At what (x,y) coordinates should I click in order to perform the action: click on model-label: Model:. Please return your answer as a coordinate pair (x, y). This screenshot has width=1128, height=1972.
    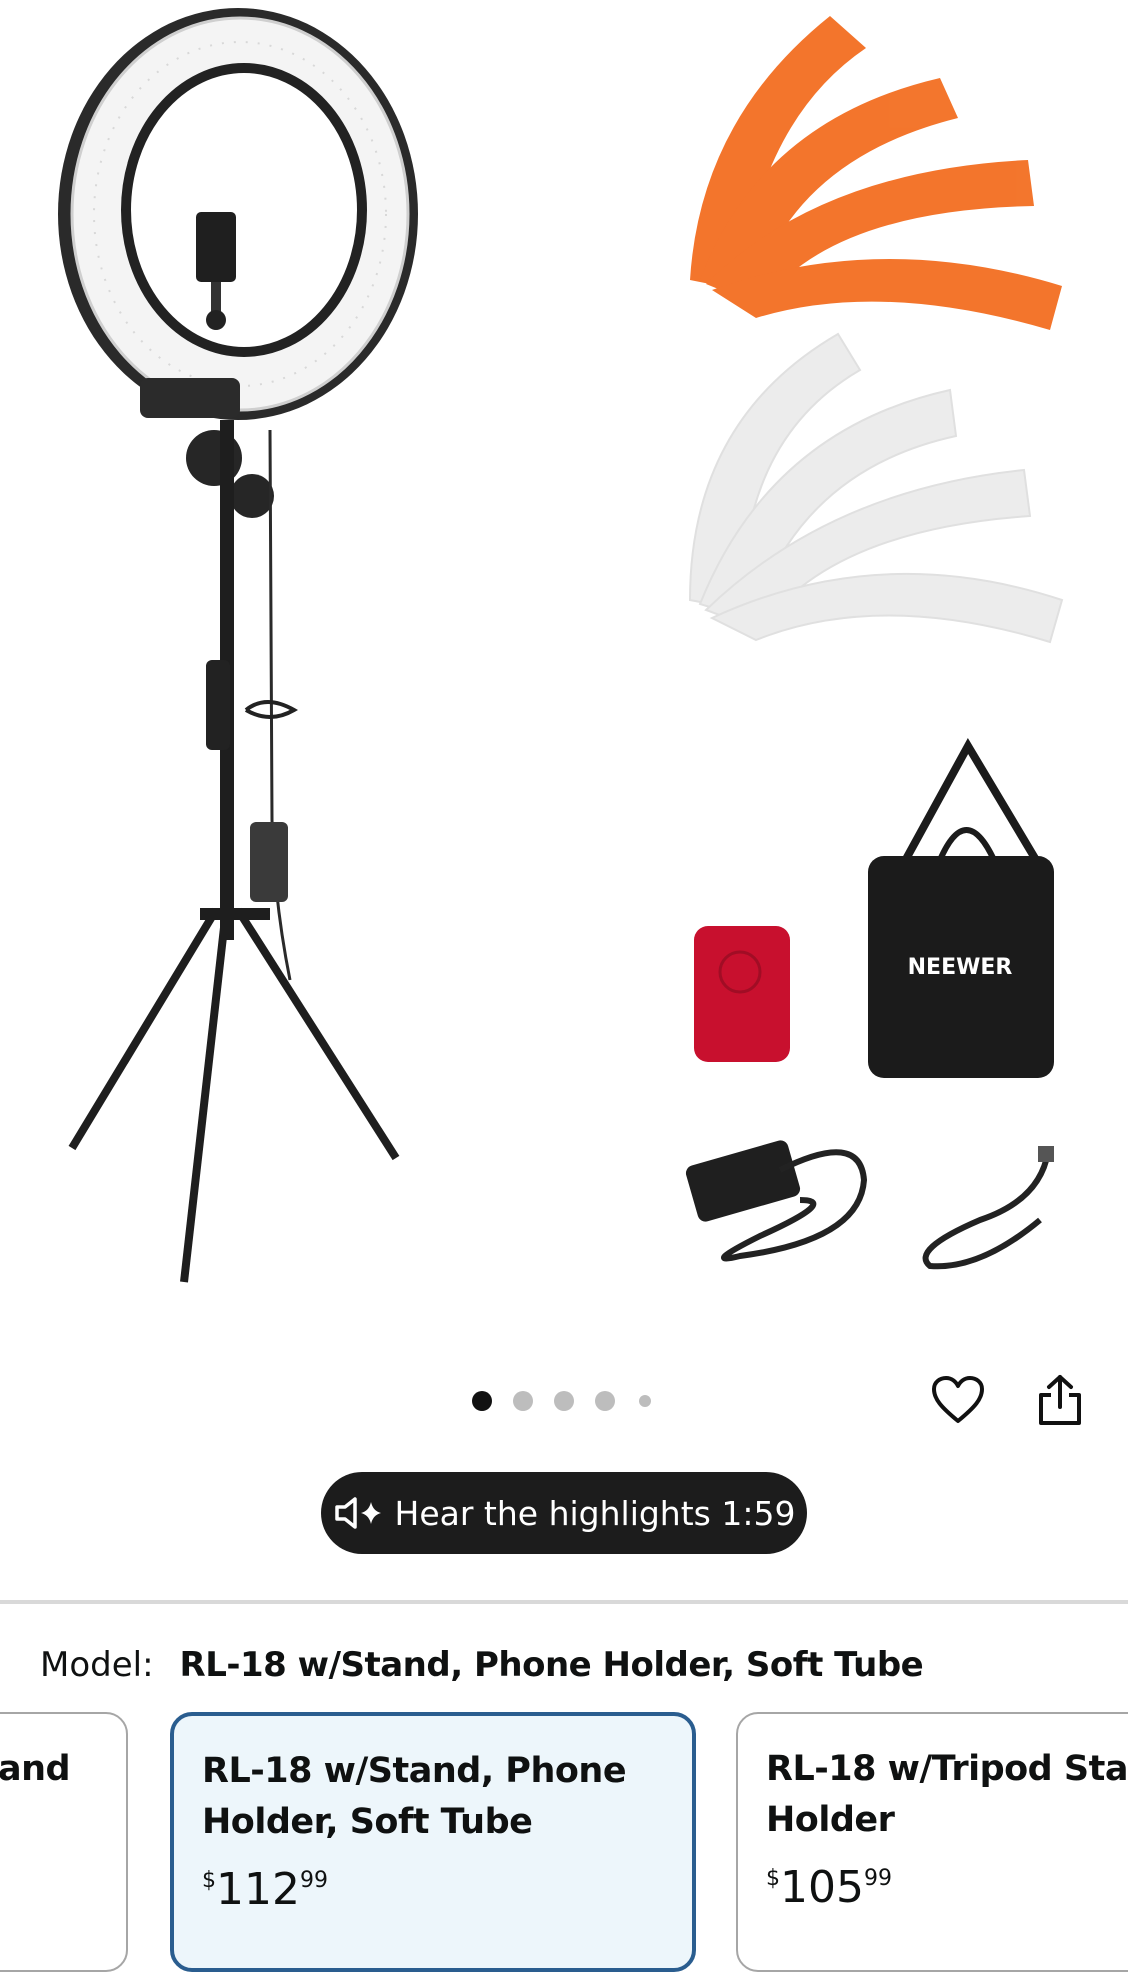
    Looking at the image, I should click on (97, 1665).